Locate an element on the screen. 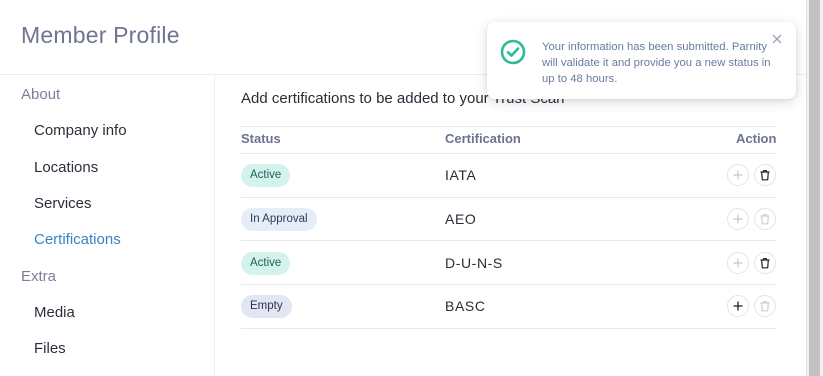 Image resolution: width=823 pixels, height=376 pixels. header-row-border is located at coordinates (509, 153).